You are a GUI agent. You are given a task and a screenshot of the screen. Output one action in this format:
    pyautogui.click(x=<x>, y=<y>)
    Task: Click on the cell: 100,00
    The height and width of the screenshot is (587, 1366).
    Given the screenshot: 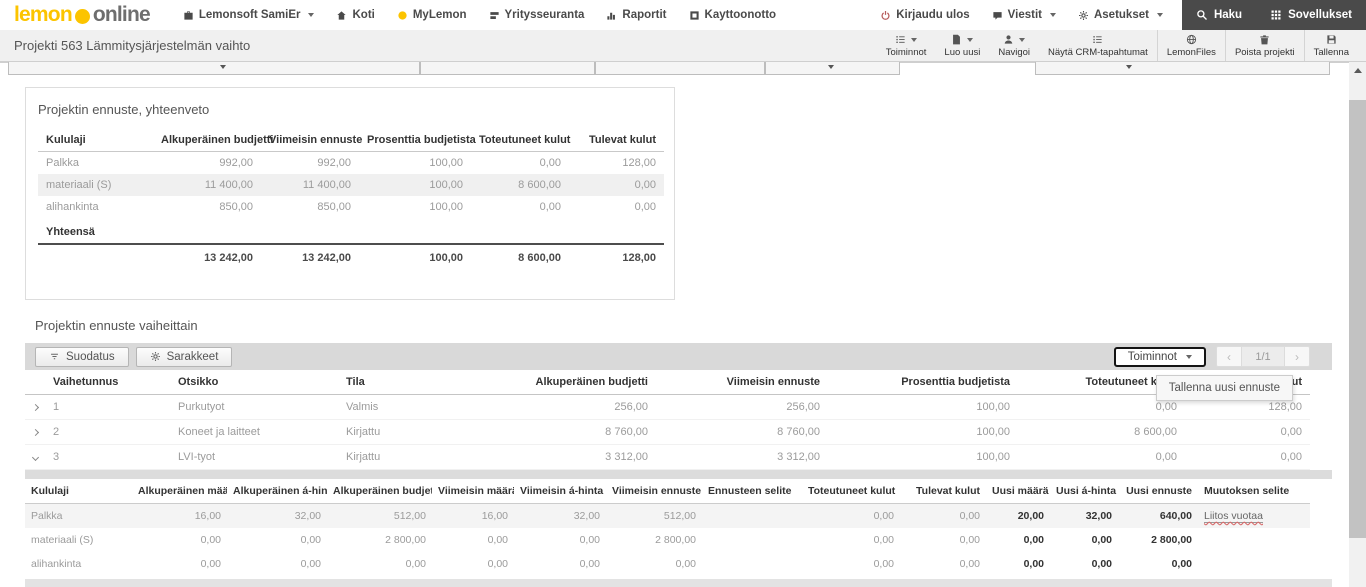 What is the action you would take?
    pyautogui.click(x=923, y=407)
    